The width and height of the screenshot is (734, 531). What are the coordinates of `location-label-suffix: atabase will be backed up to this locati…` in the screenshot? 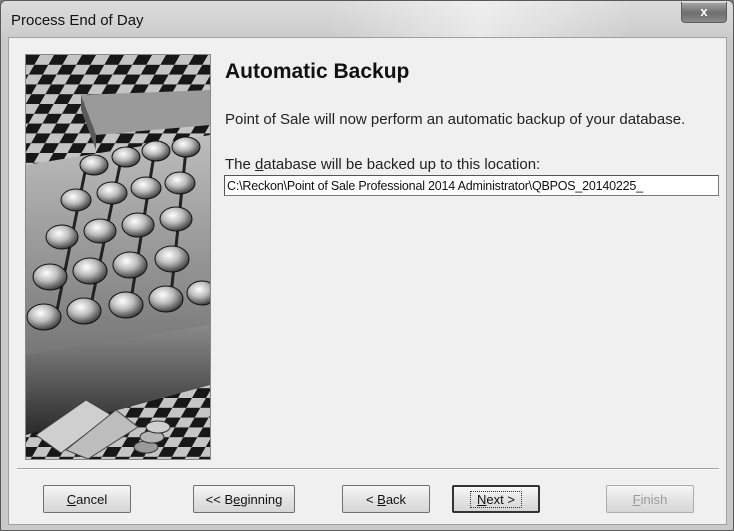 It's located at (402, 164).